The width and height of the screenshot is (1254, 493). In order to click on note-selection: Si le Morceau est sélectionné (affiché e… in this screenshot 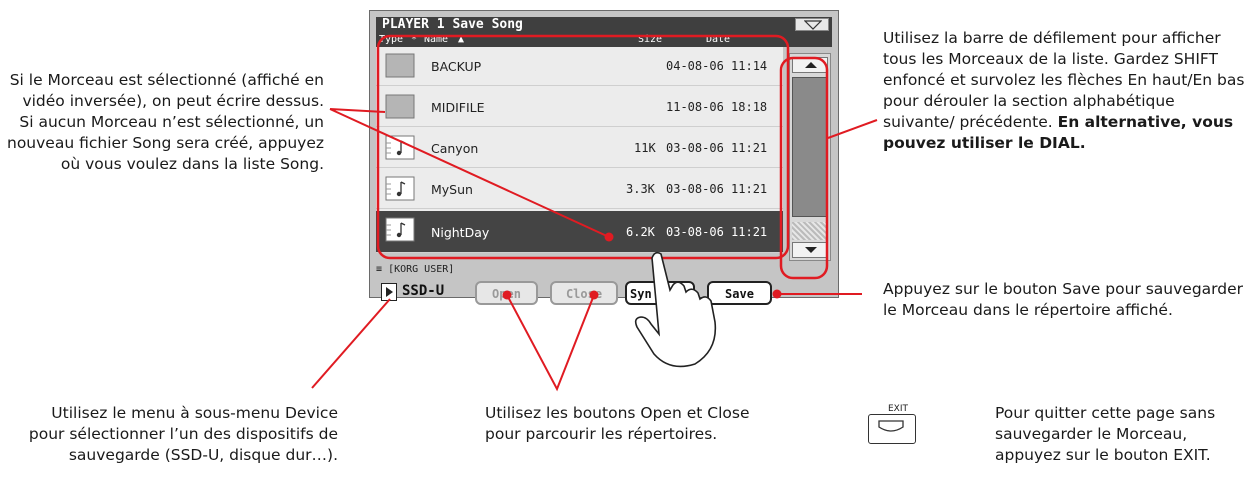, I will do `click(165, 122)`.